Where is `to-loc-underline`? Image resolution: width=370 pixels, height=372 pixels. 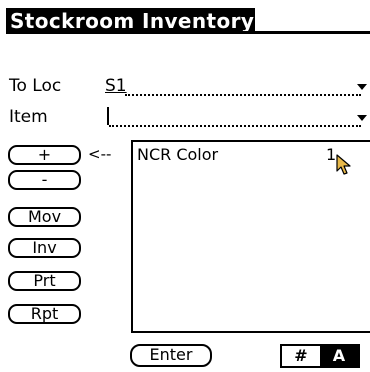 to-loc-underline is located at coordinates (243, 95).